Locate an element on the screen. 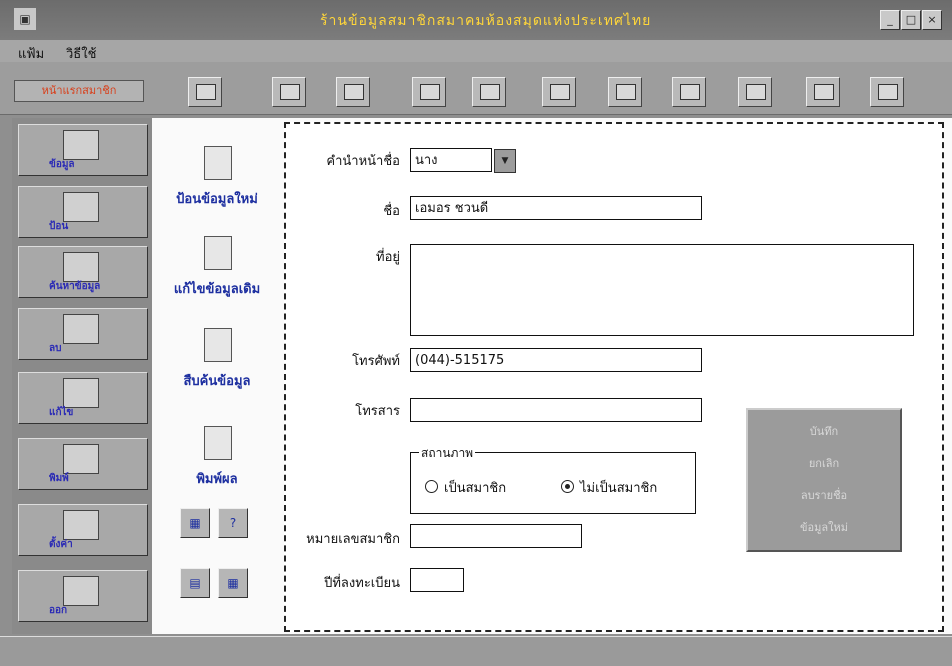  sidebar-item-settings: ตั้งค่า is located at coordinates (83, 530).